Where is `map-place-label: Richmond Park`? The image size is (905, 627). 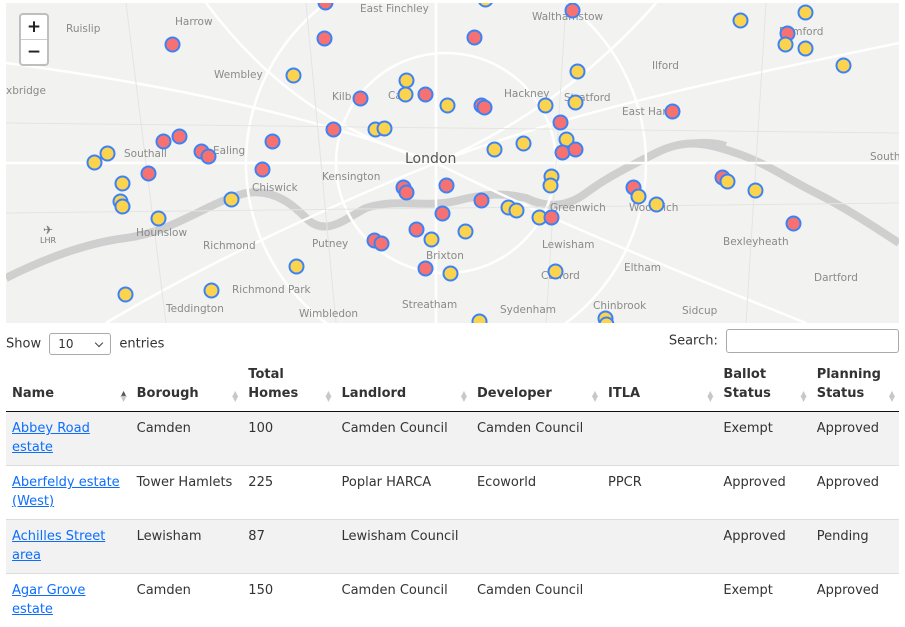
map-place-label: Richmond Park is located at coordinates (271, 290).